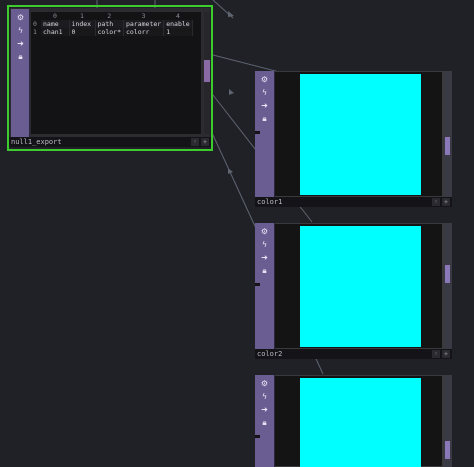 Image resolution: width=474 pixels, height=467 pixels. I want to click on node-label-bar: null1_export ◦ +, so click(110, 142).